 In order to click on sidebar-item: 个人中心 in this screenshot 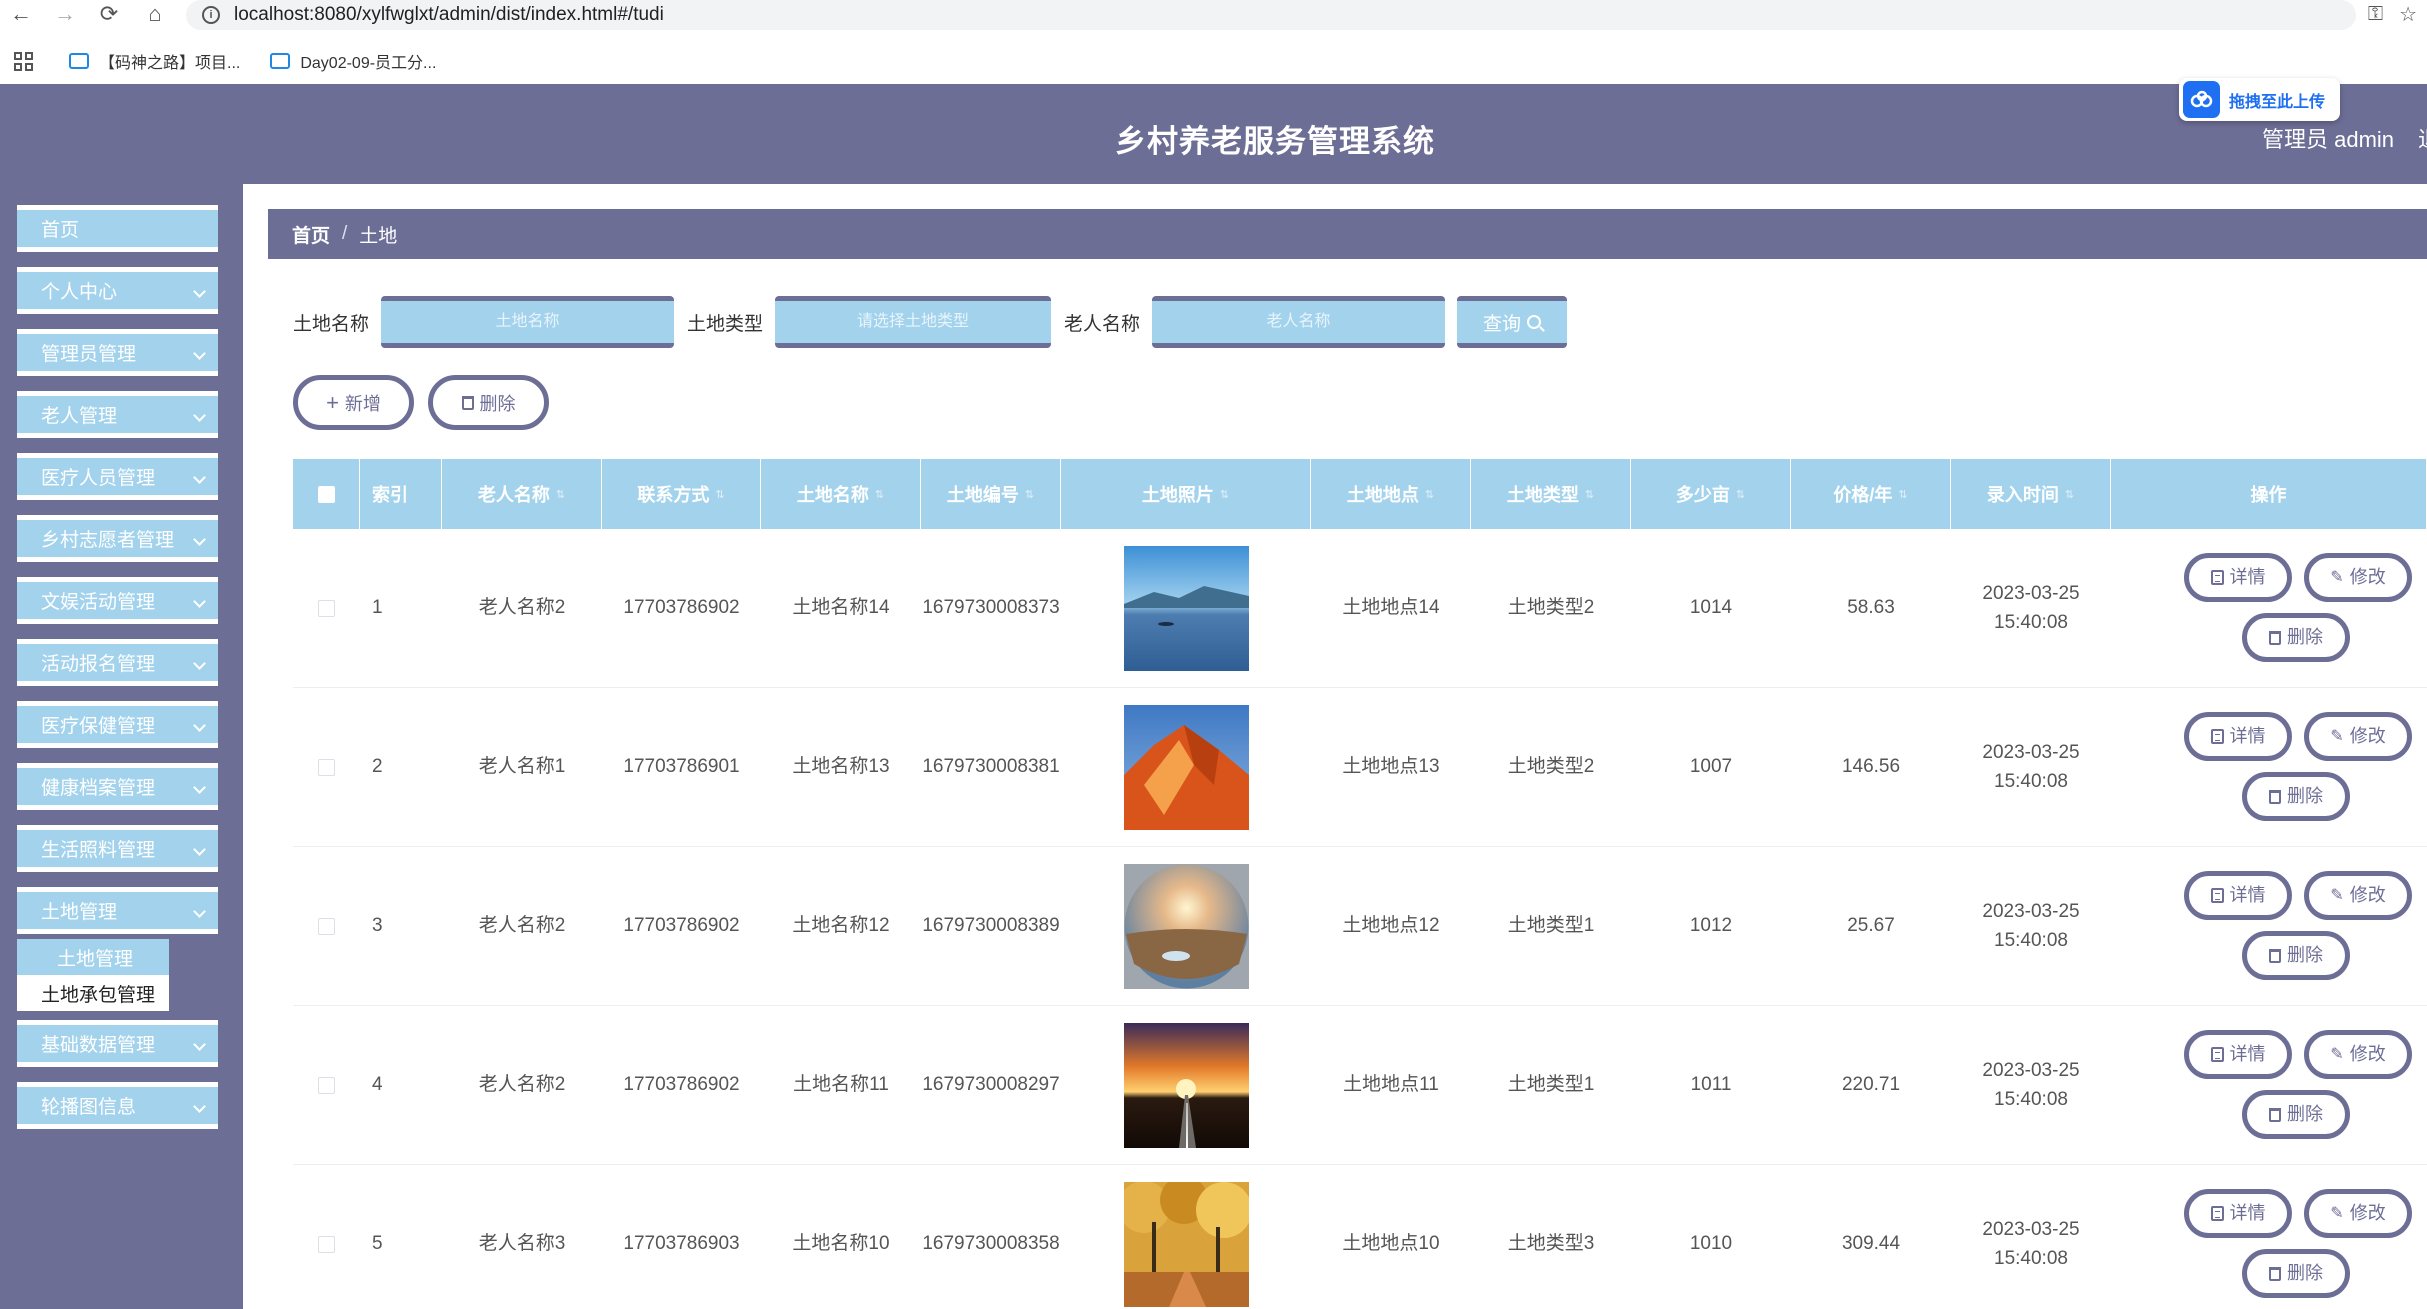, I will do `click(117, 290)`.